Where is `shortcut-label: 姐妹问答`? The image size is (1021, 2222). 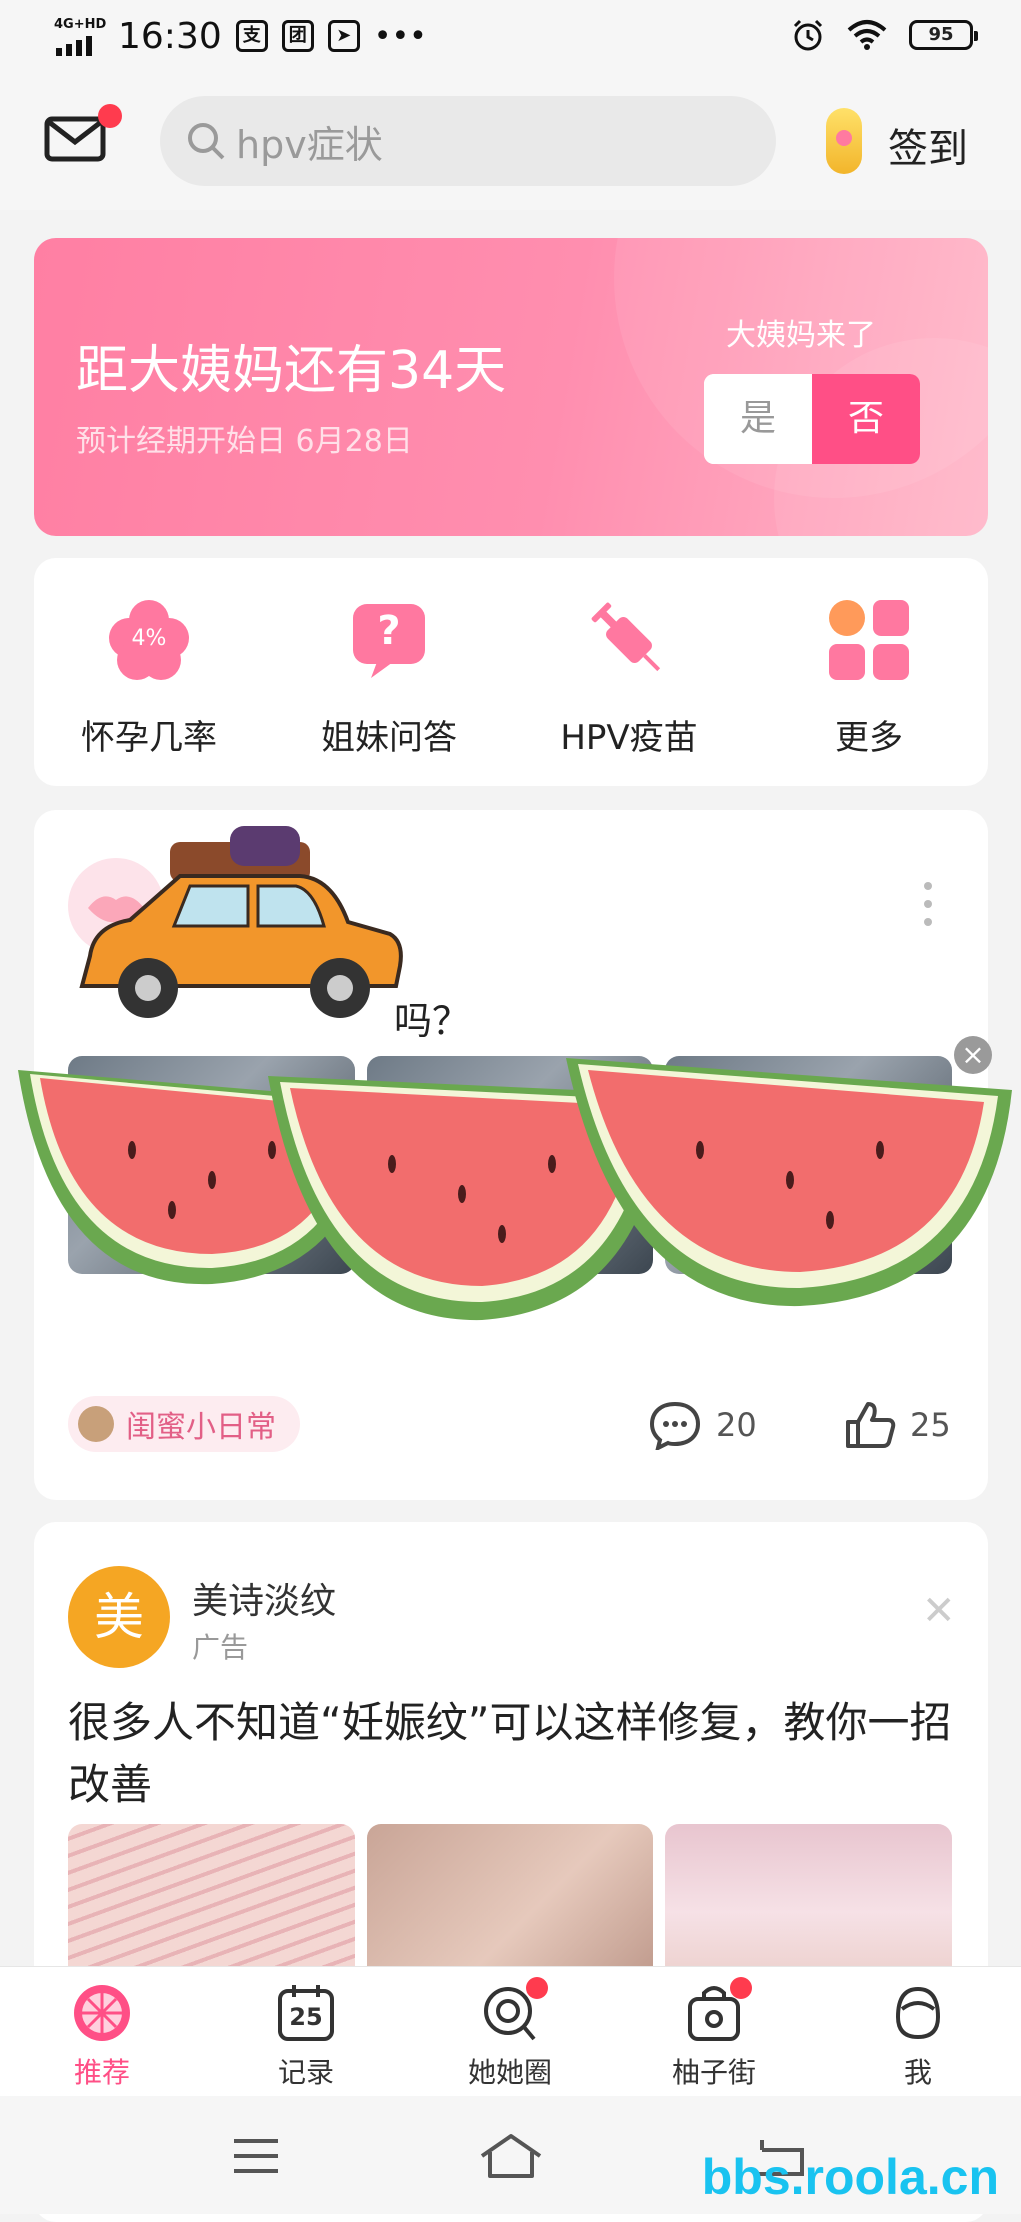 shortcut-label: 姐妹问答 is located at coordinates (389, 738).